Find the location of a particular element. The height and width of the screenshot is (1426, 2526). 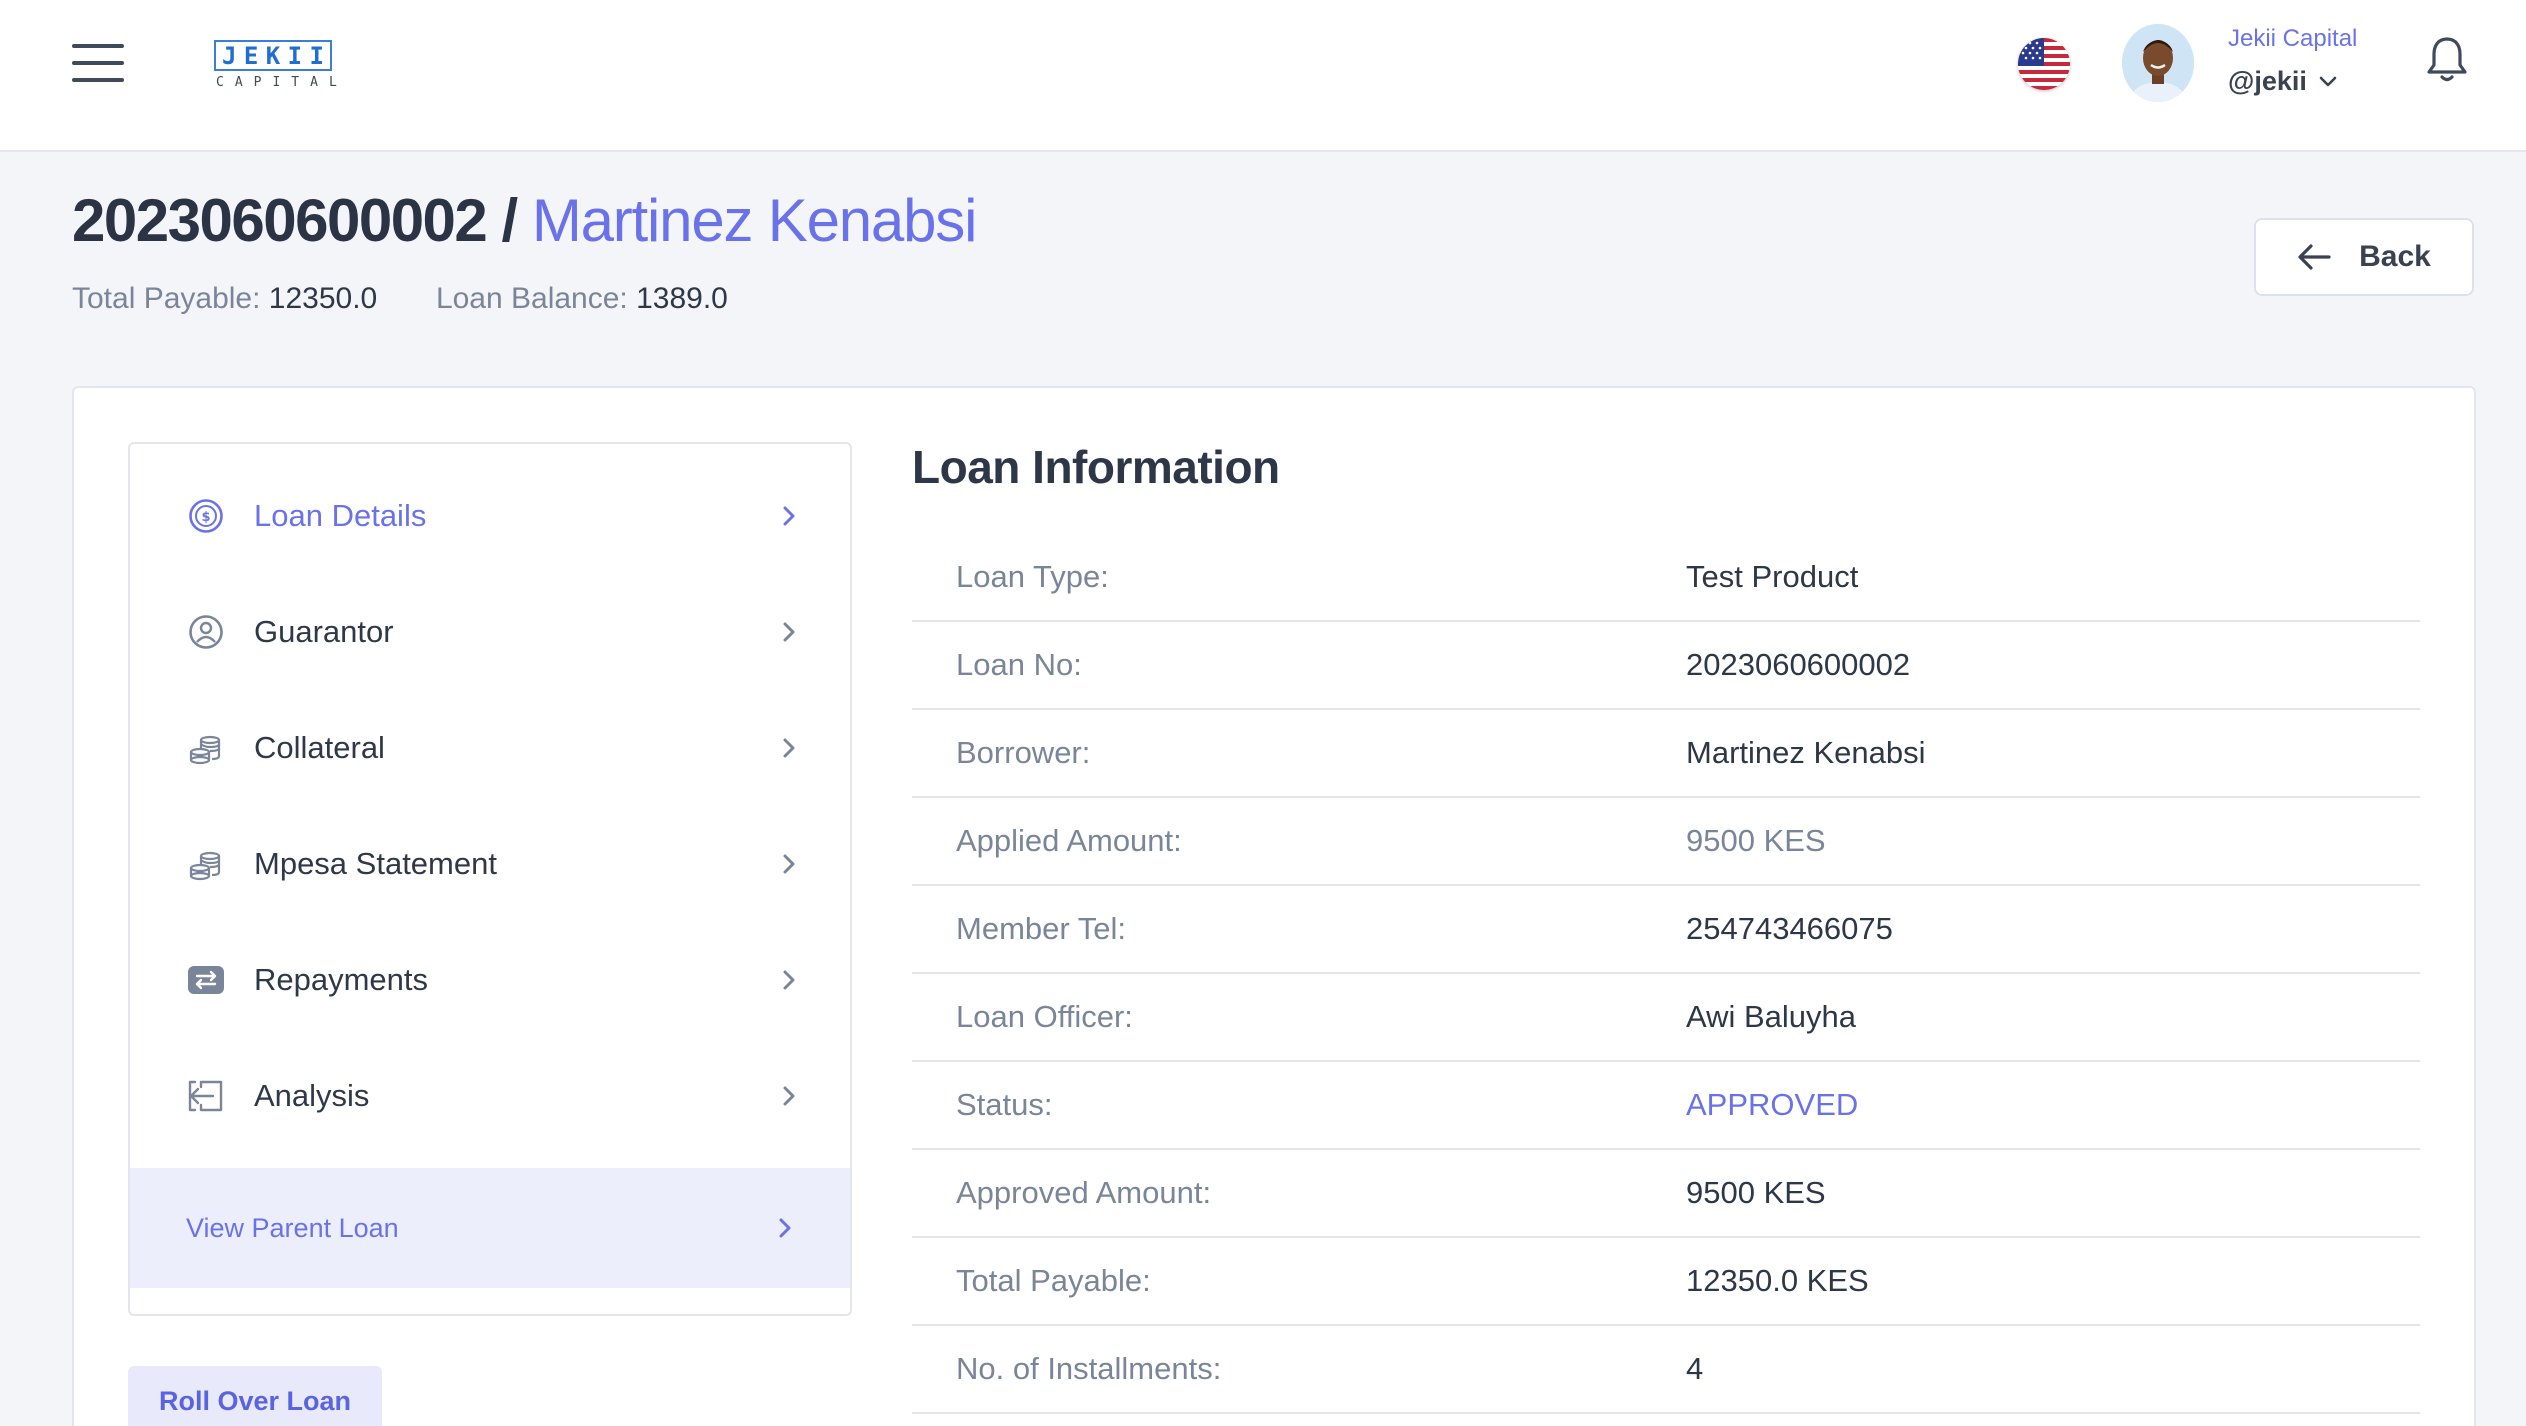

menu-item-label: Guarantor is located at coordinates (324, 631).